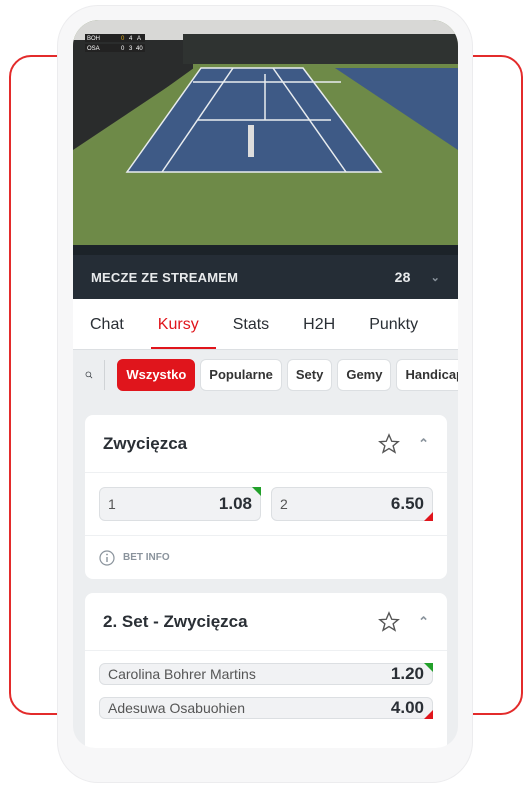 The width and height of the screenshot is (529, 797). What do you see at coordinates (156, 375) in the screenshot?
I see `filter-wszystko: Wszystko` at bounding box center [156, 375].